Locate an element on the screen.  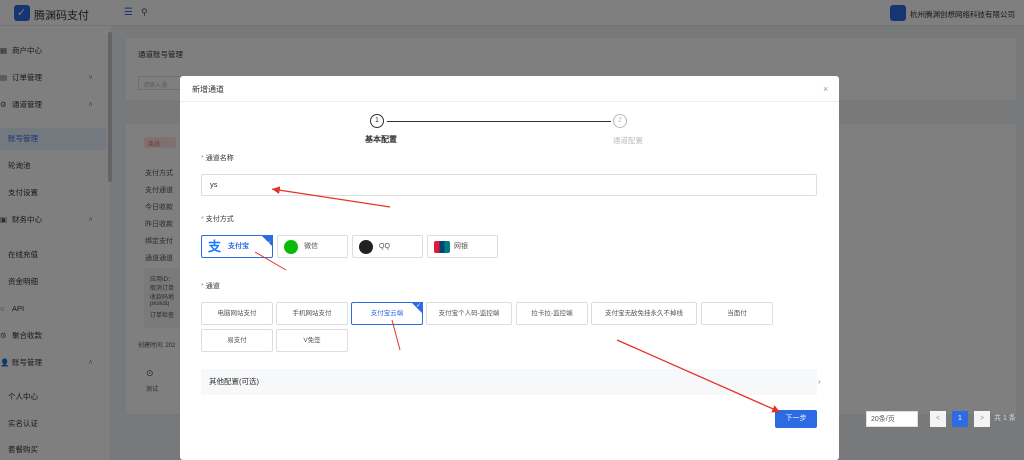
step-2-indicator: 2 is located at coordinates (620, 121).